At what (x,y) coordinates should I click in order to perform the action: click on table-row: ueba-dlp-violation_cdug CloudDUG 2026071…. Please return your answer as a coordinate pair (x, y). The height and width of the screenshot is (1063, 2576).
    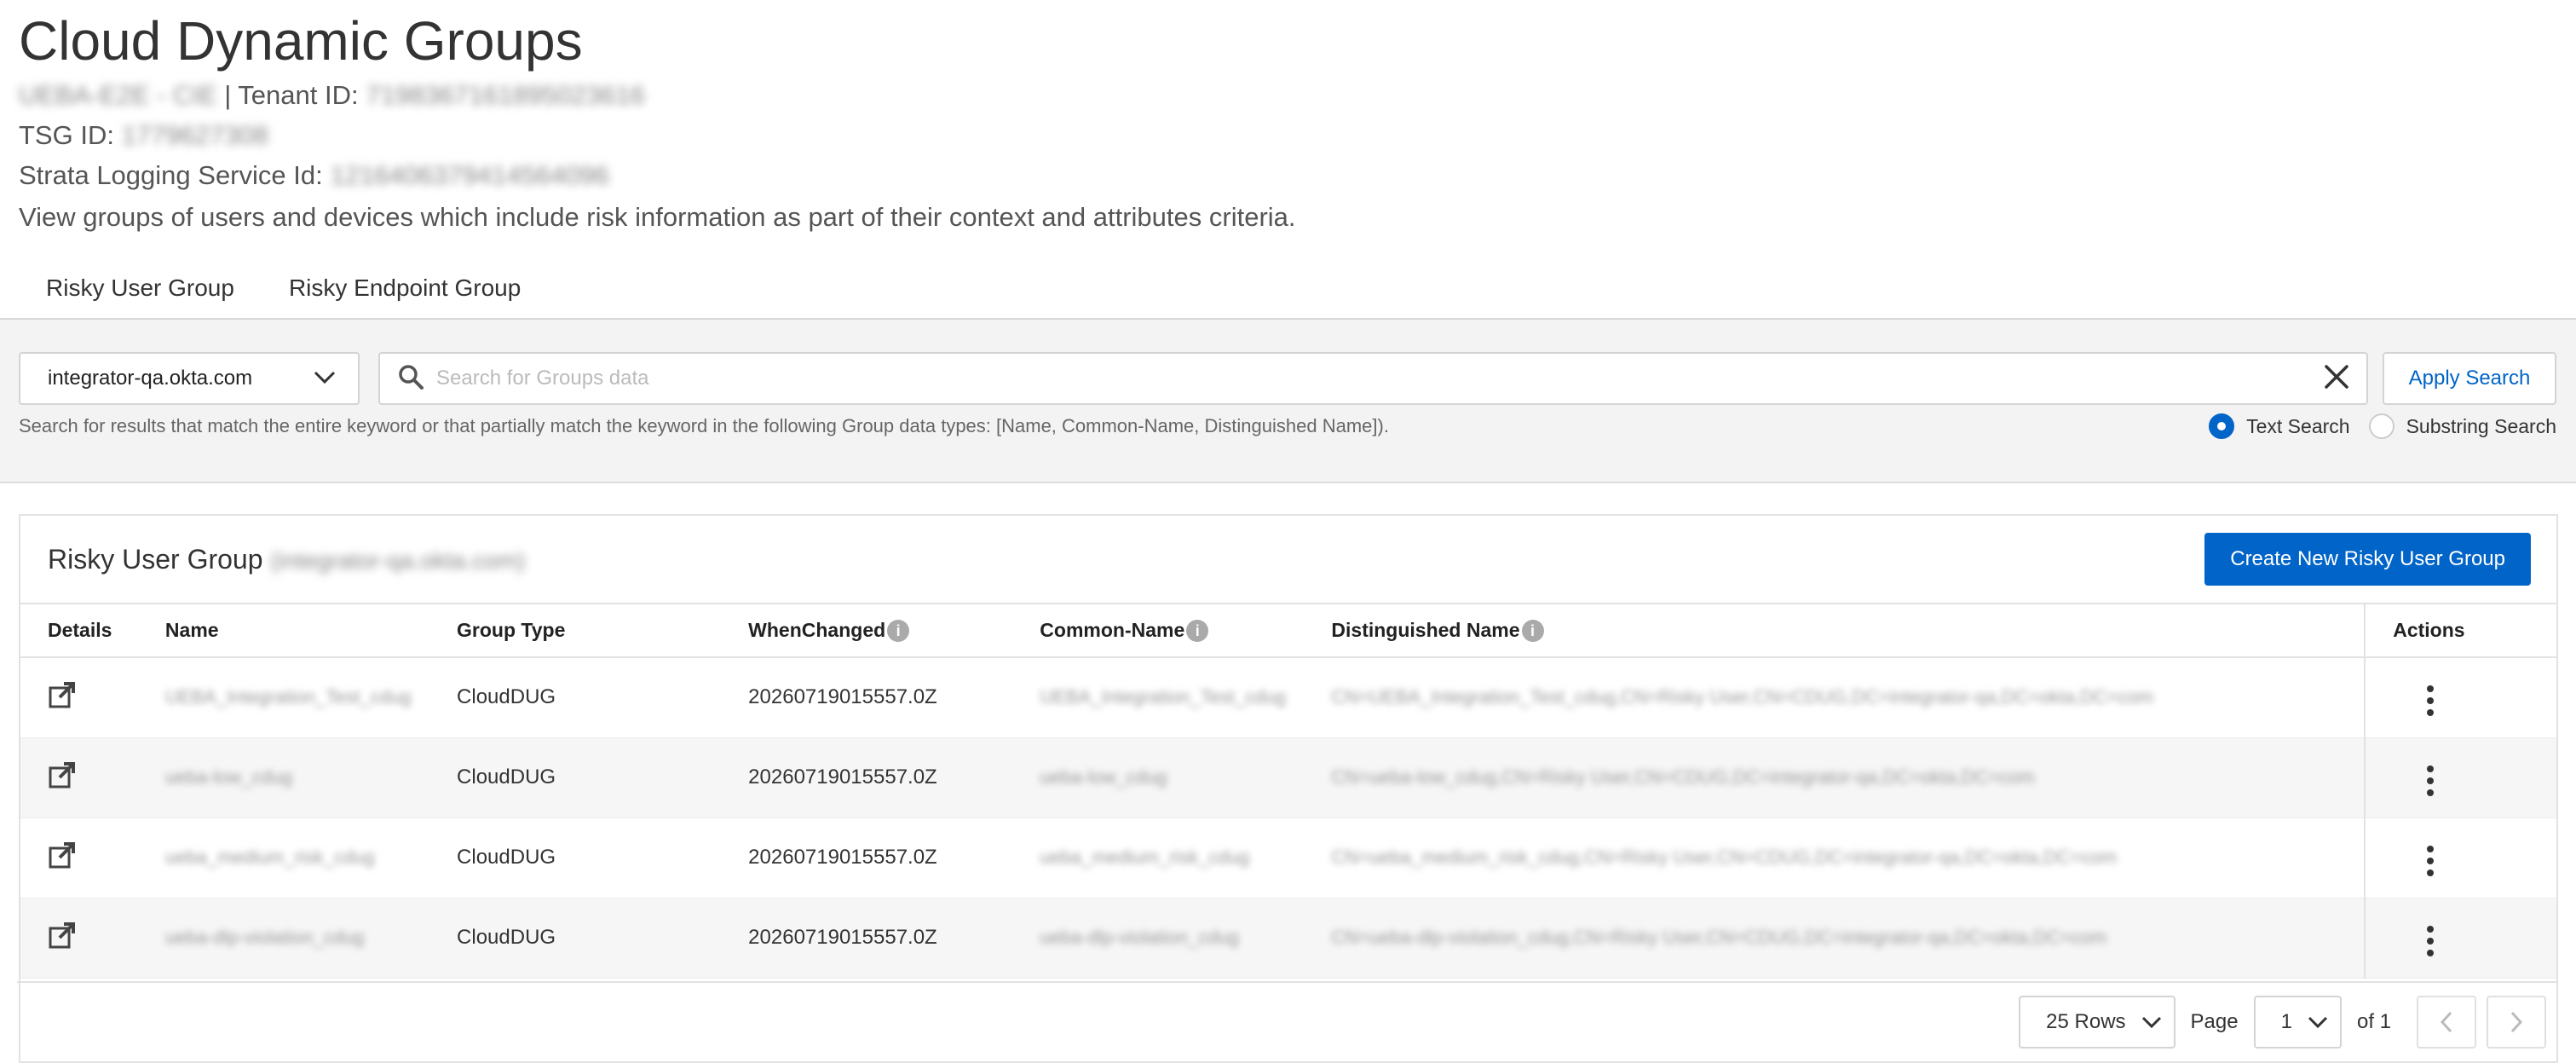
    Looking at the image, I should click on (1288, 938).